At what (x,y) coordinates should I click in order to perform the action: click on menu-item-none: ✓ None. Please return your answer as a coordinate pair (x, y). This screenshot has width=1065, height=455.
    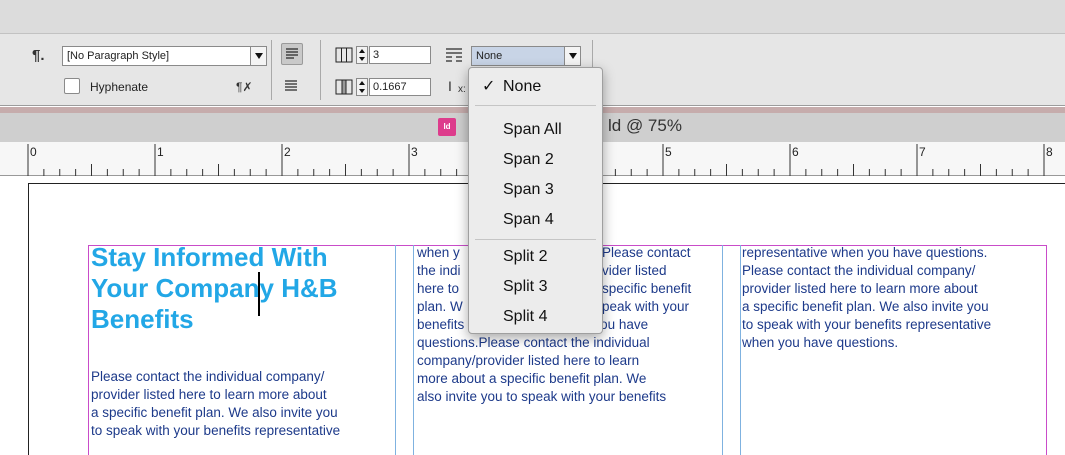
    Looking at the image, I should click on (535, 87).